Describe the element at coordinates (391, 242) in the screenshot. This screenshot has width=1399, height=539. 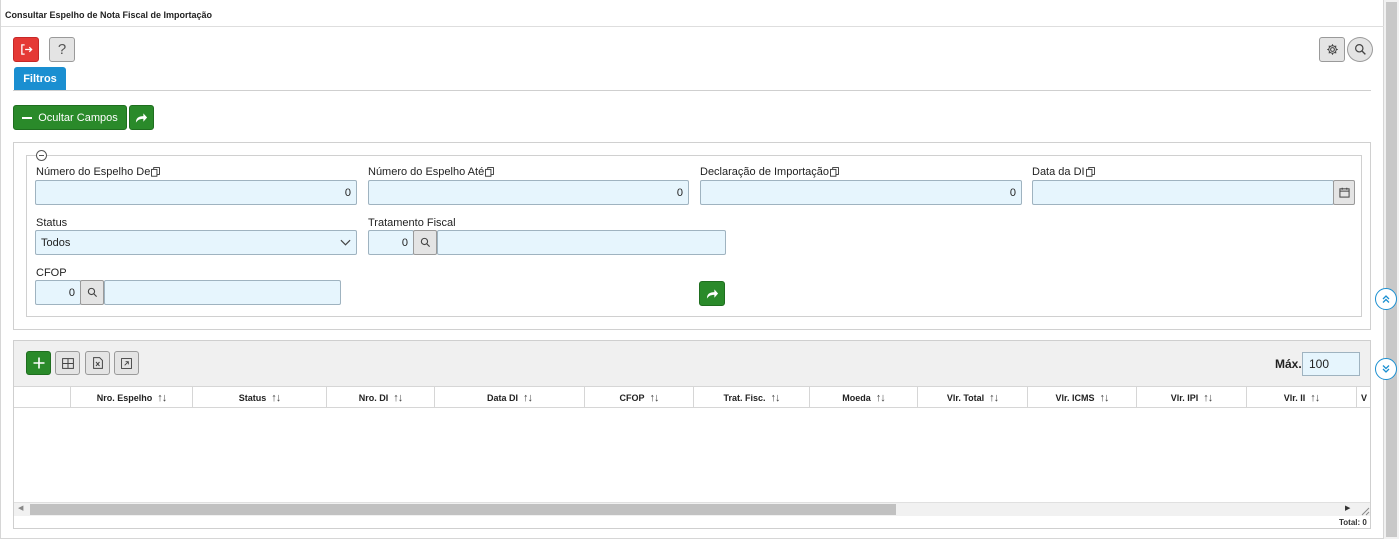
I see `tratamento-fiscal-code-input: 0` at that location.